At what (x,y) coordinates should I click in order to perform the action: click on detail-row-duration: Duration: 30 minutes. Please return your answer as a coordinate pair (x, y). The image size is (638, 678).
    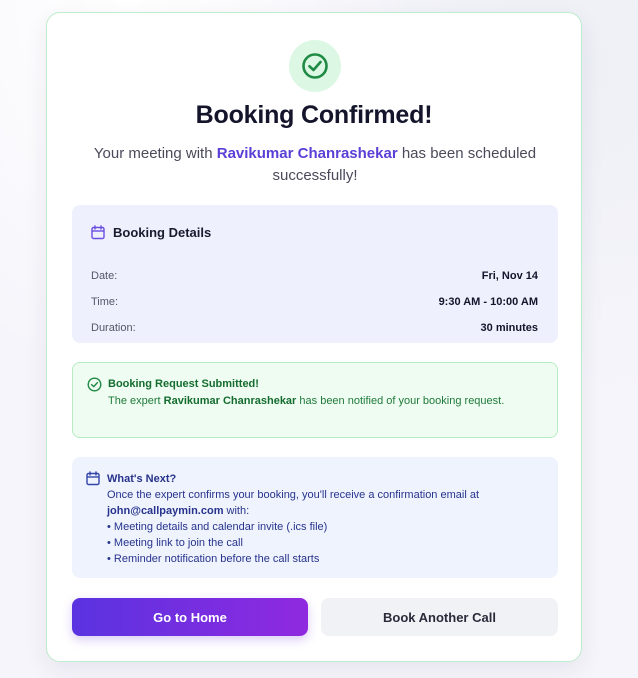
    Looking at the image, I should click on (314, 328).